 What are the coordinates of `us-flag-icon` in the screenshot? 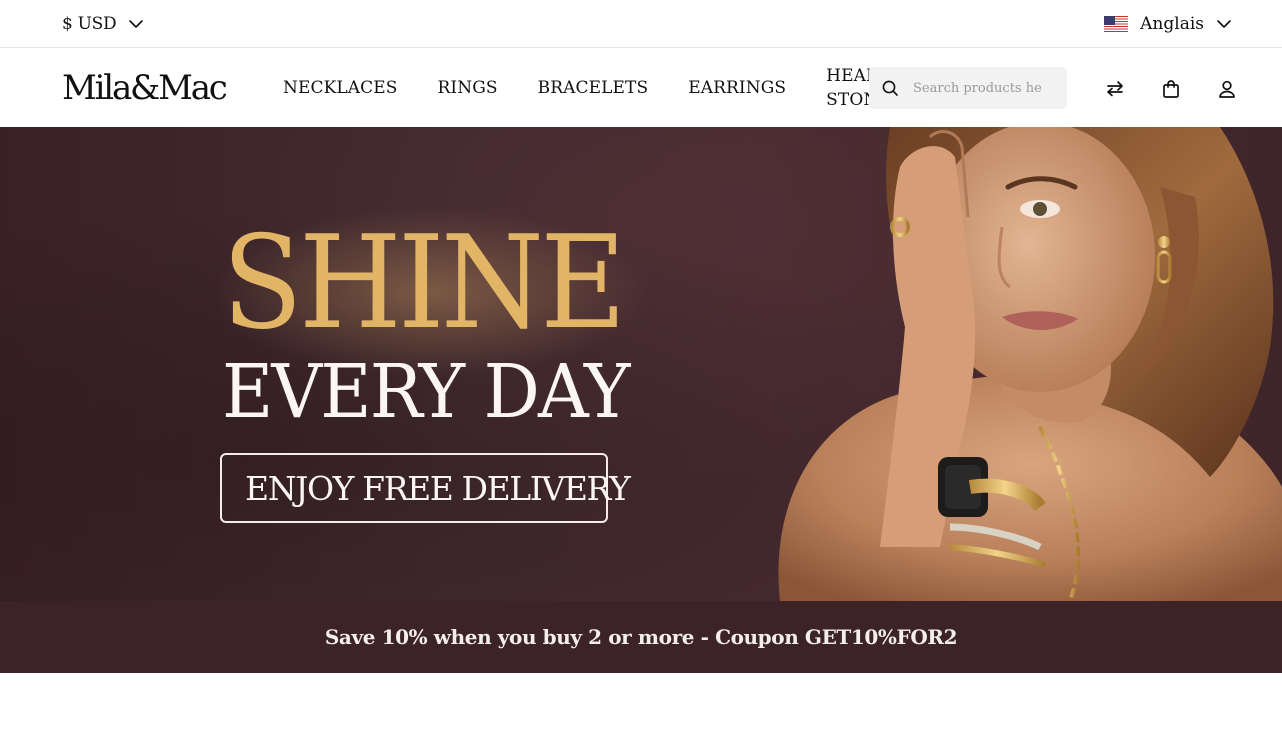 It's located at (1116, 24).